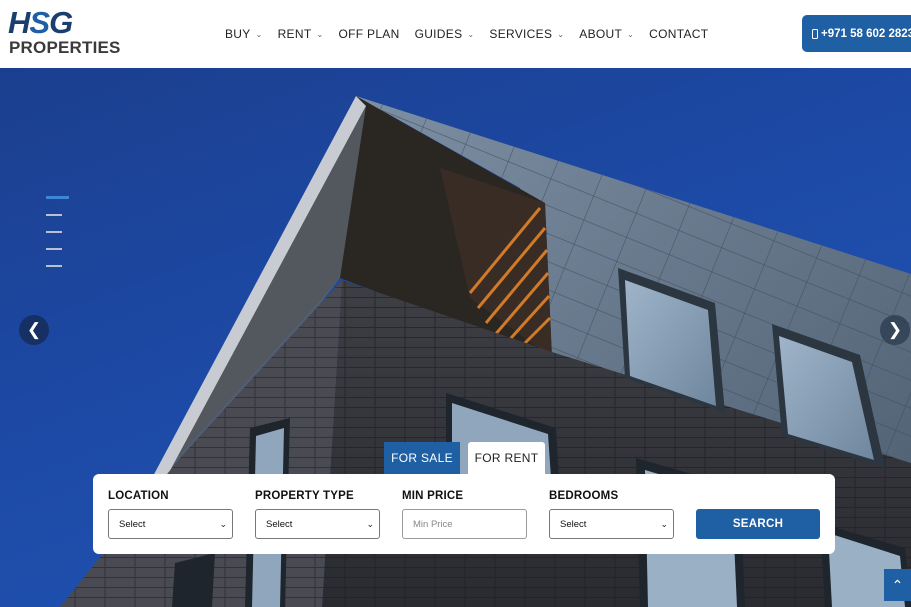 The width and height of the screenshot is (911, 607). What do you see at coordinates (57, 239) in the screenshot?
I see `slide-indicators` at bounding box center [57, 239].